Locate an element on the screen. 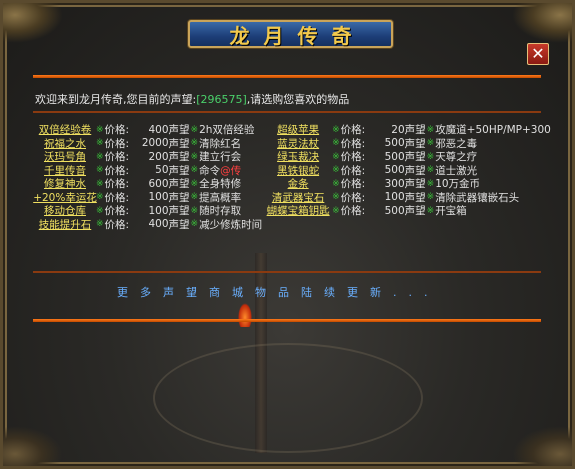  dialog-title: 龙月传奇 is located at coordinates (297, 35).